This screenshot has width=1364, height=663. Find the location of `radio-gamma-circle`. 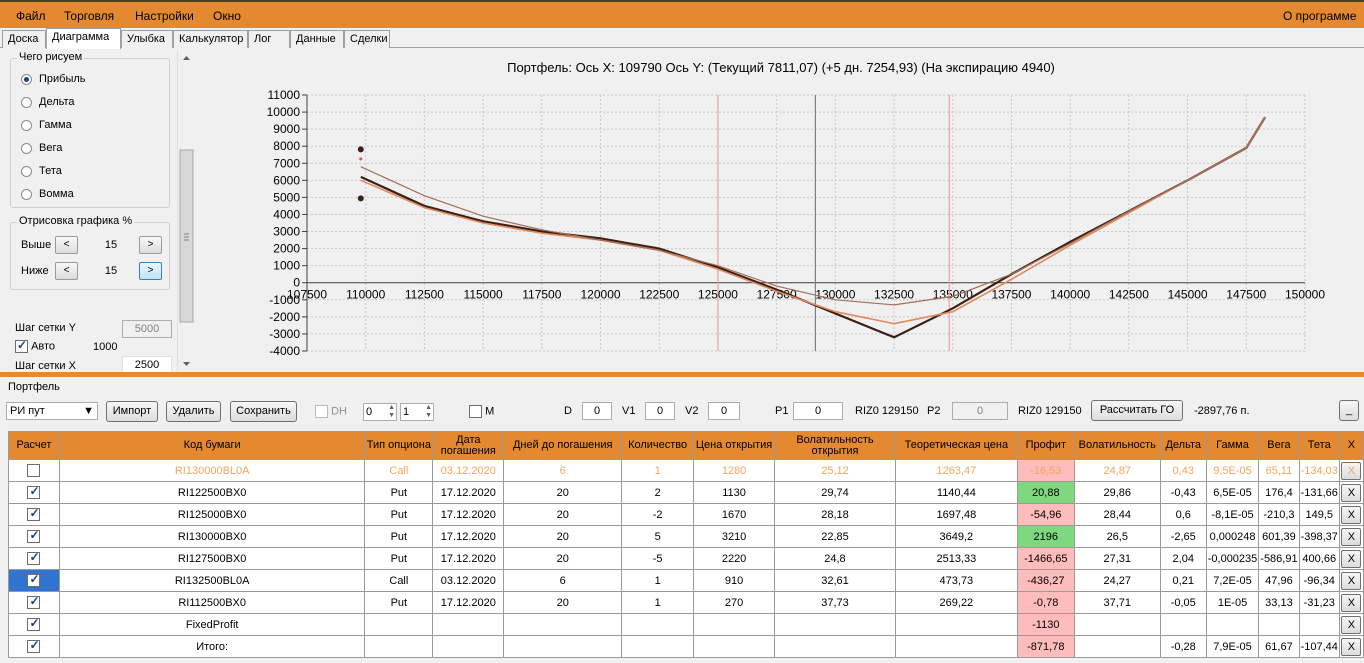

radio-gamma-circle is located at coordinates (26, 125).